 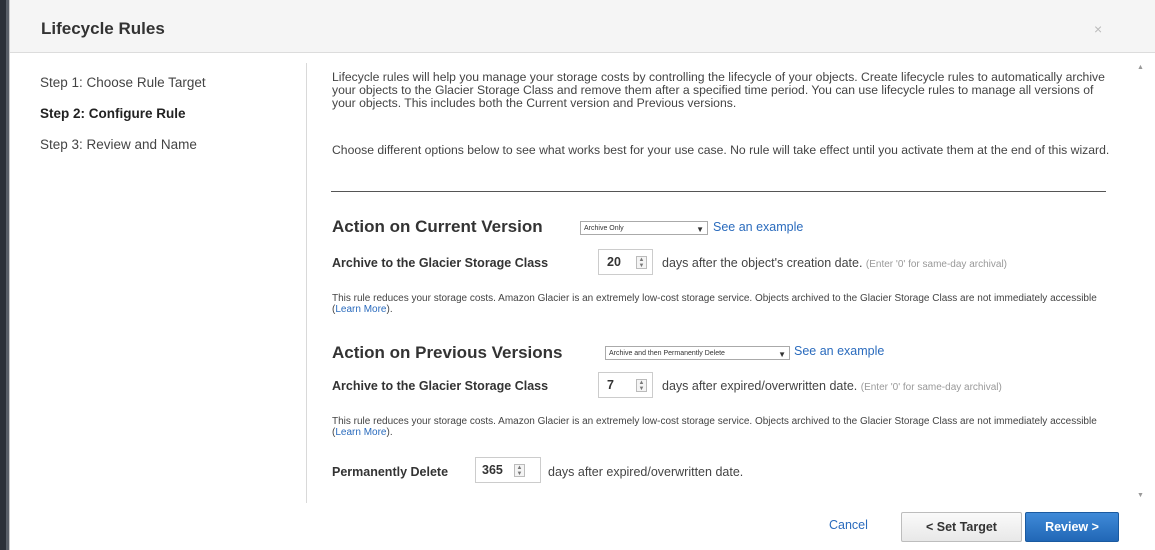 What do you see at coordinates (931, 387) in the screenshot?
I see `previous-archive-hint: (Enter '0' for same-day archival)` at bounding box center [931, 387].